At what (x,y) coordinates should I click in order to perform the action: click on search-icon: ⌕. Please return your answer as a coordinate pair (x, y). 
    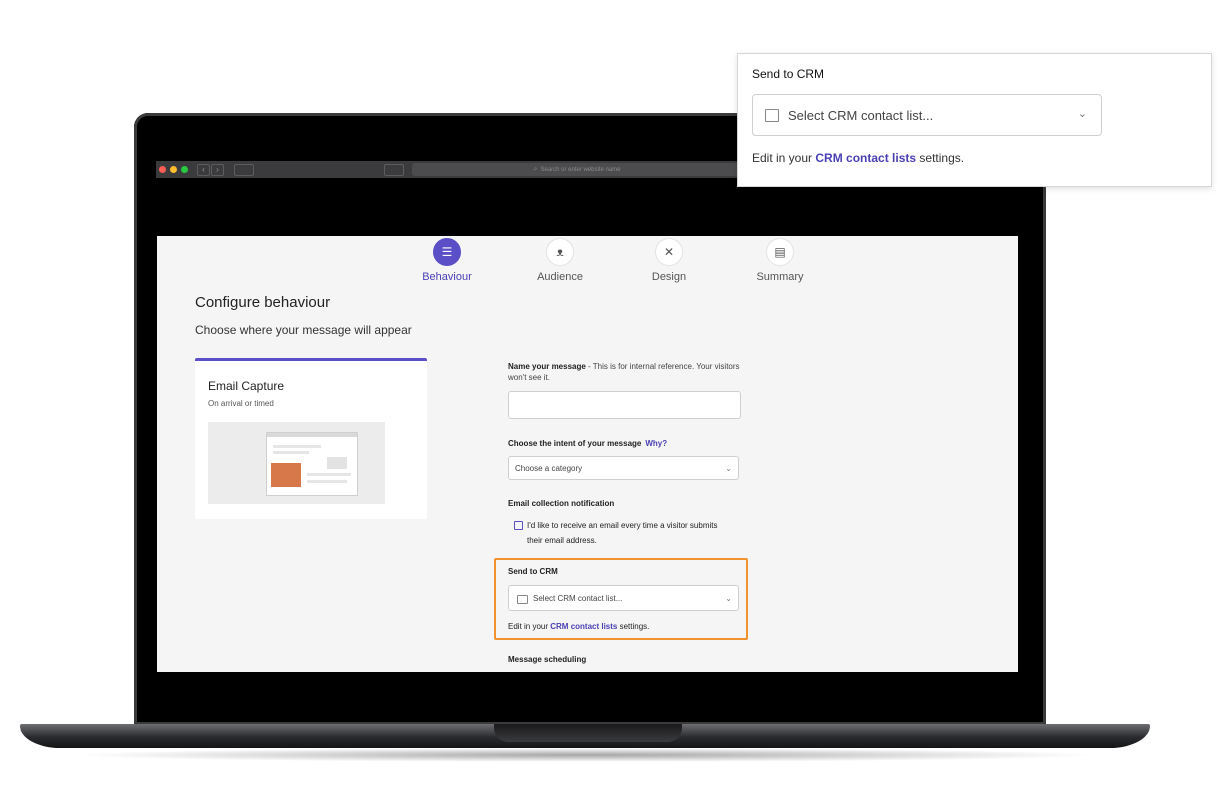
    Looking at the image, I should click on (535, 169).